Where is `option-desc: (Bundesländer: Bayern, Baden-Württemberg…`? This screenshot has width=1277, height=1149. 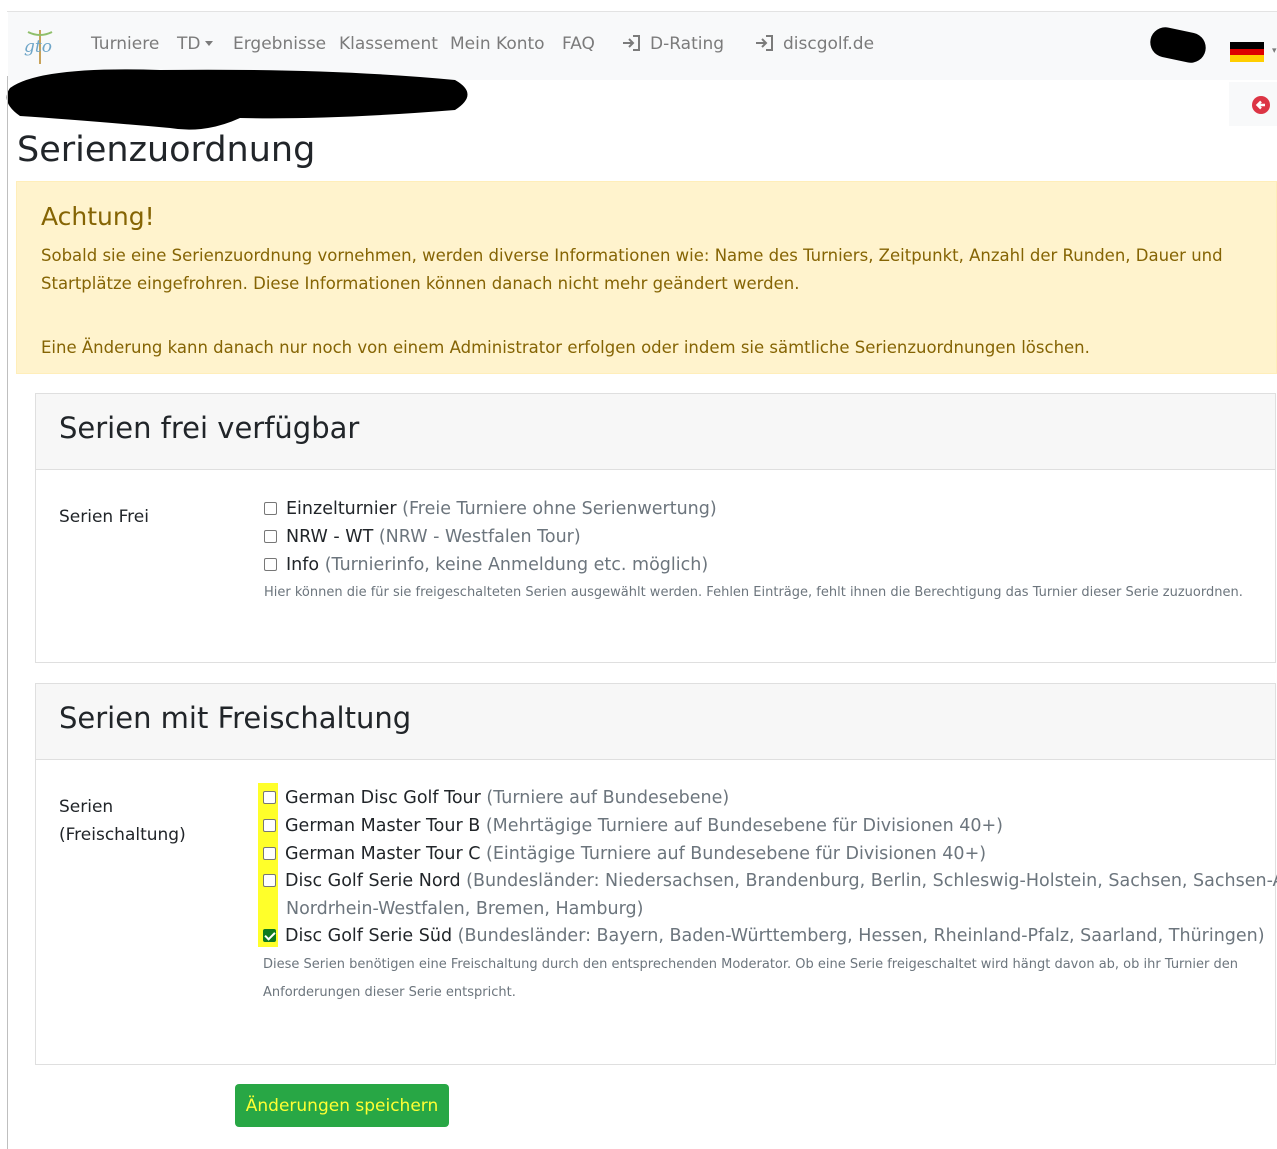
option-desc: (Bundesländer: Bayern, Baden-Württemberg… is located at coordinates (861, 936).